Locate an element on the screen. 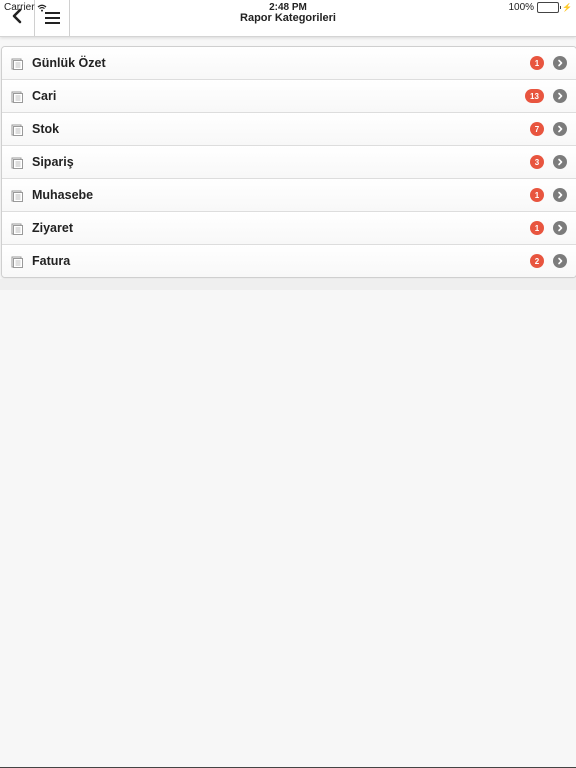  count-badge: 13 is located at coordinates (534, 96).